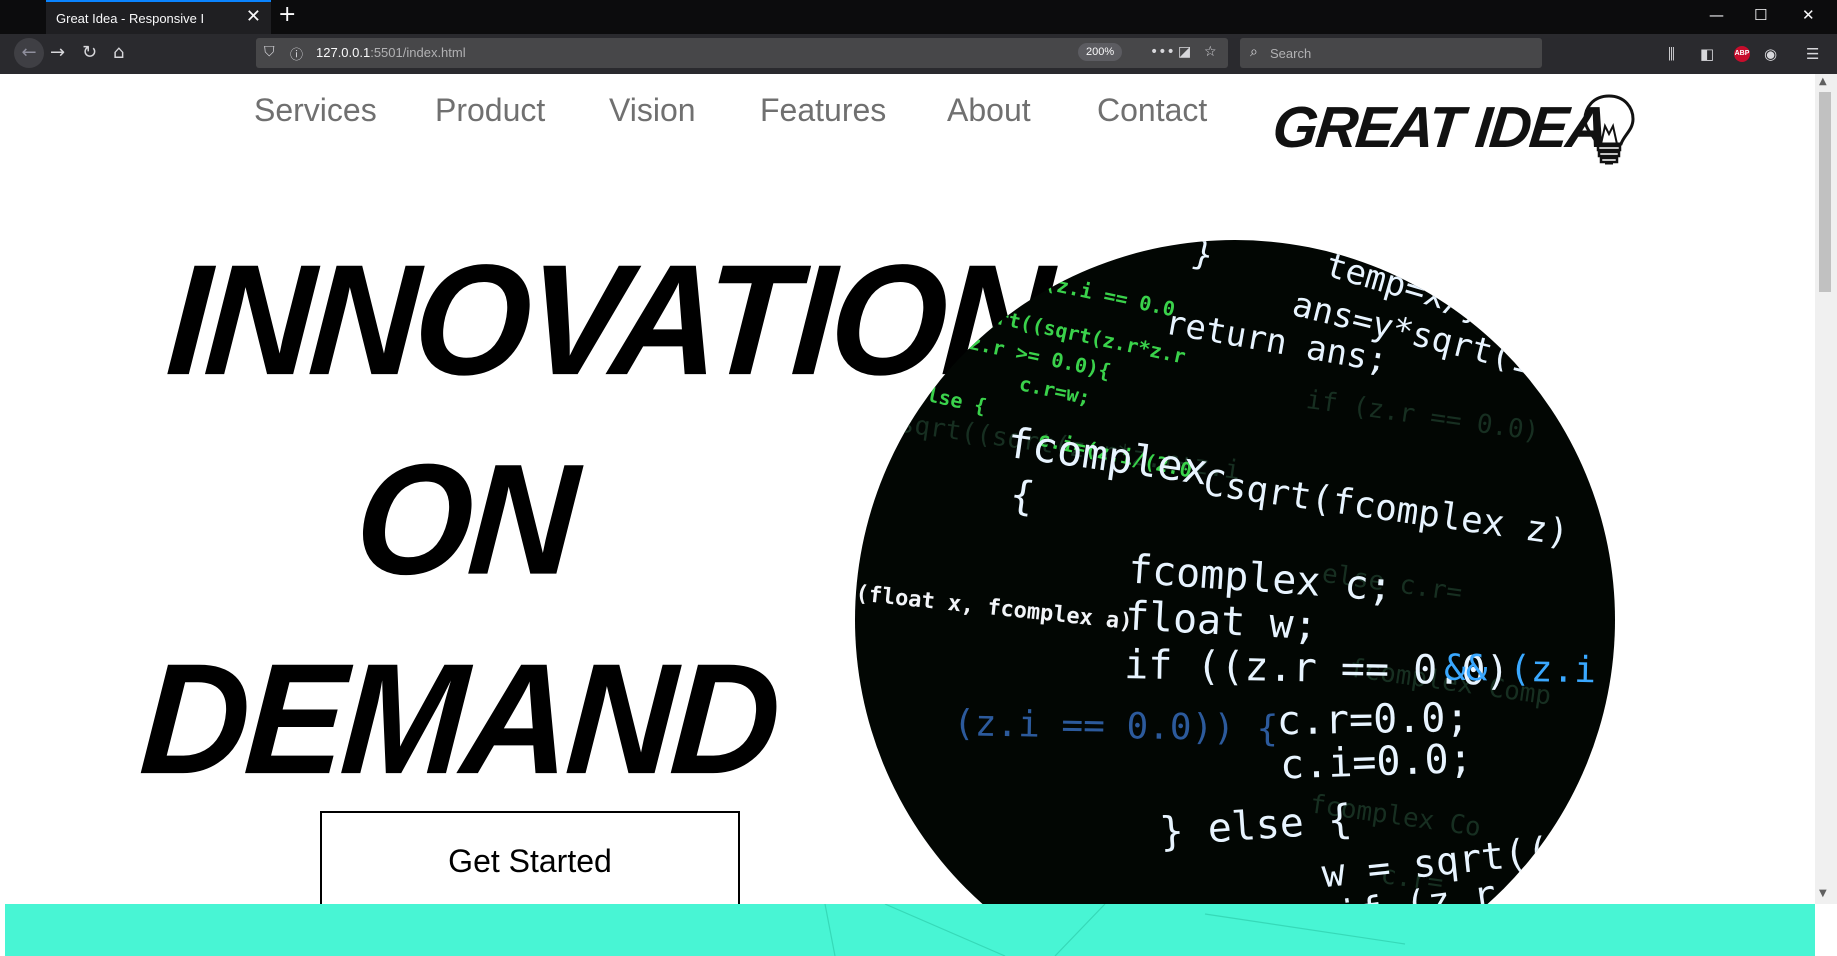 The image size is (1837, 956). I want to click on zoom-level-badge: 200%, so click(1100, 52).